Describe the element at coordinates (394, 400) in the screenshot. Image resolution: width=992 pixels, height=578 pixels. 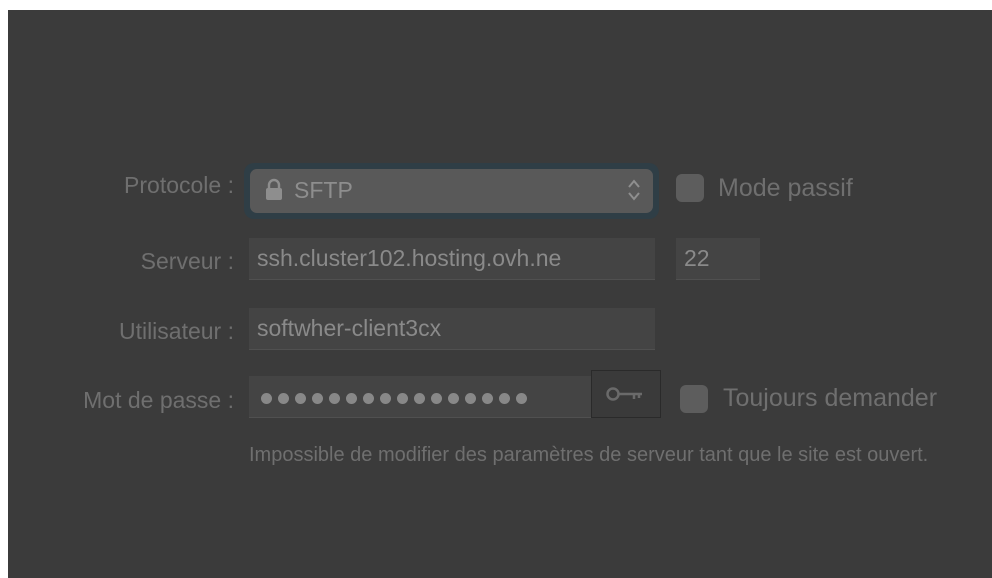
I see `password-mask` at that location.